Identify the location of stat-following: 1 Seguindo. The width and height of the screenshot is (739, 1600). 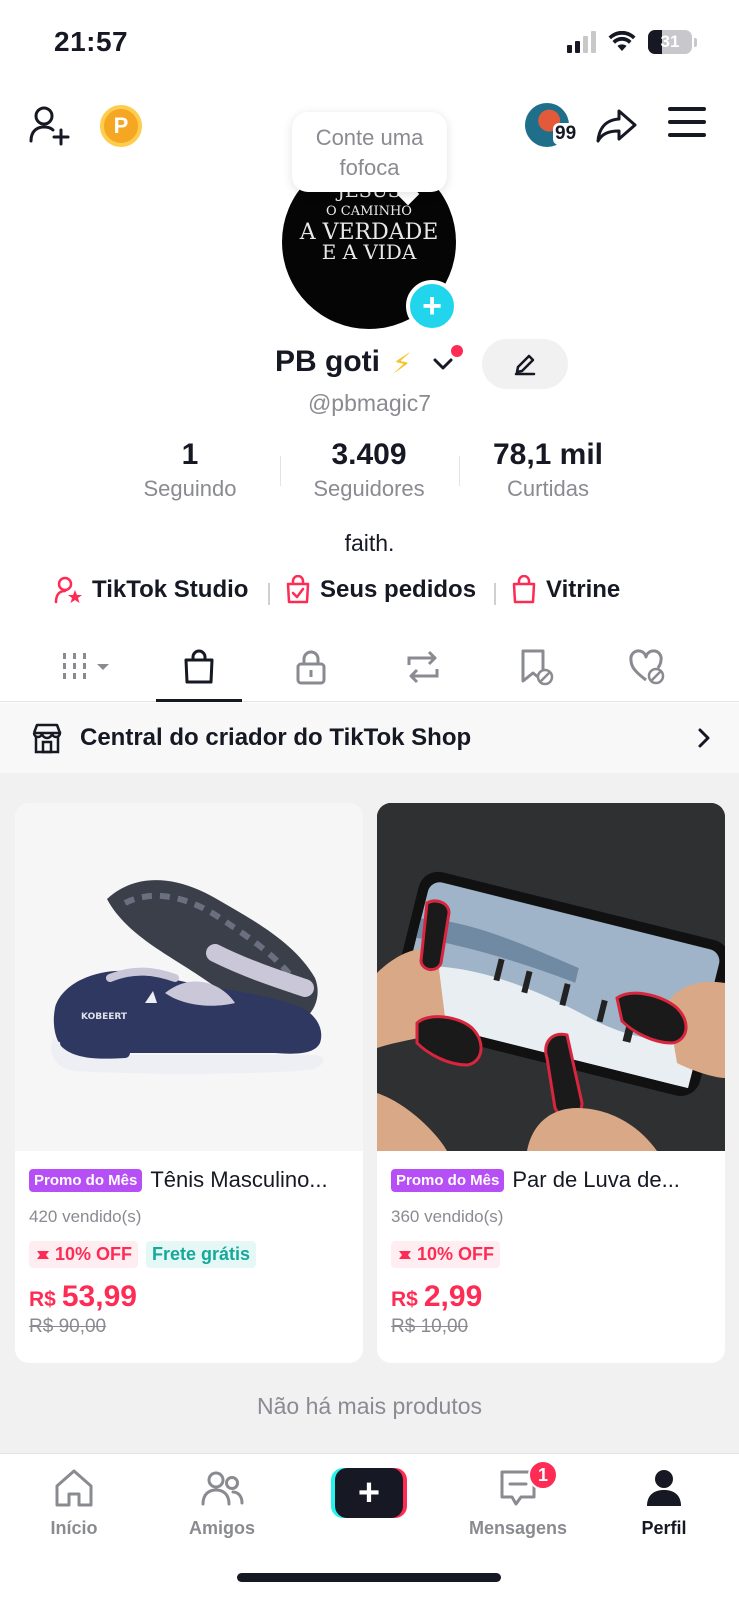
(190, 470).